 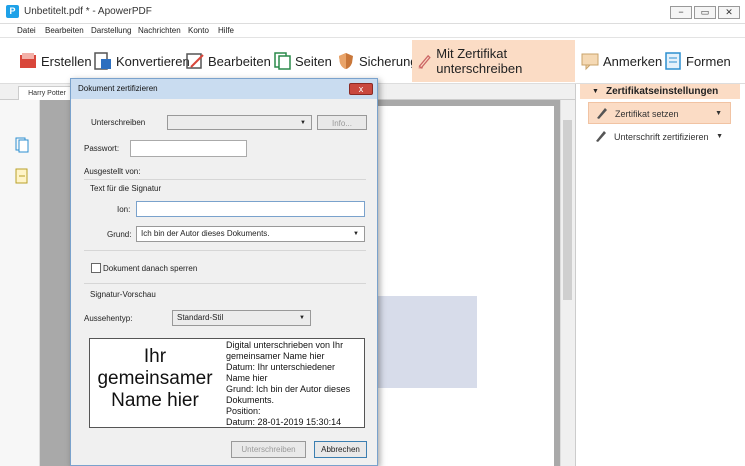 What do you see at coordinates (361, 89) in the screenshot?
I see `dialog-close-button: x` at bounding box center [361, 89].